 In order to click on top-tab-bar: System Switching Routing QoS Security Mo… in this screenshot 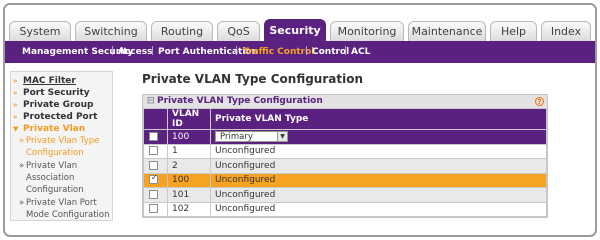, I will do `click(300, 23)`.